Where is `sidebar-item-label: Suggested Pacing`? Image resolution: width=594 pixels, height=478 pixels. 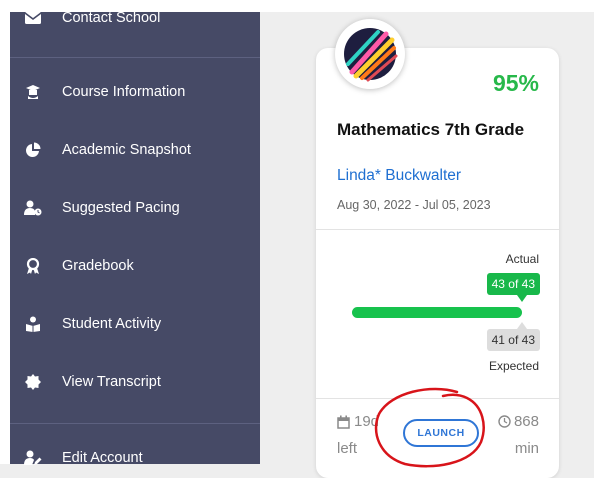 sidebar-item-label: Suggested Pacing is located at coordinates (121, 208).